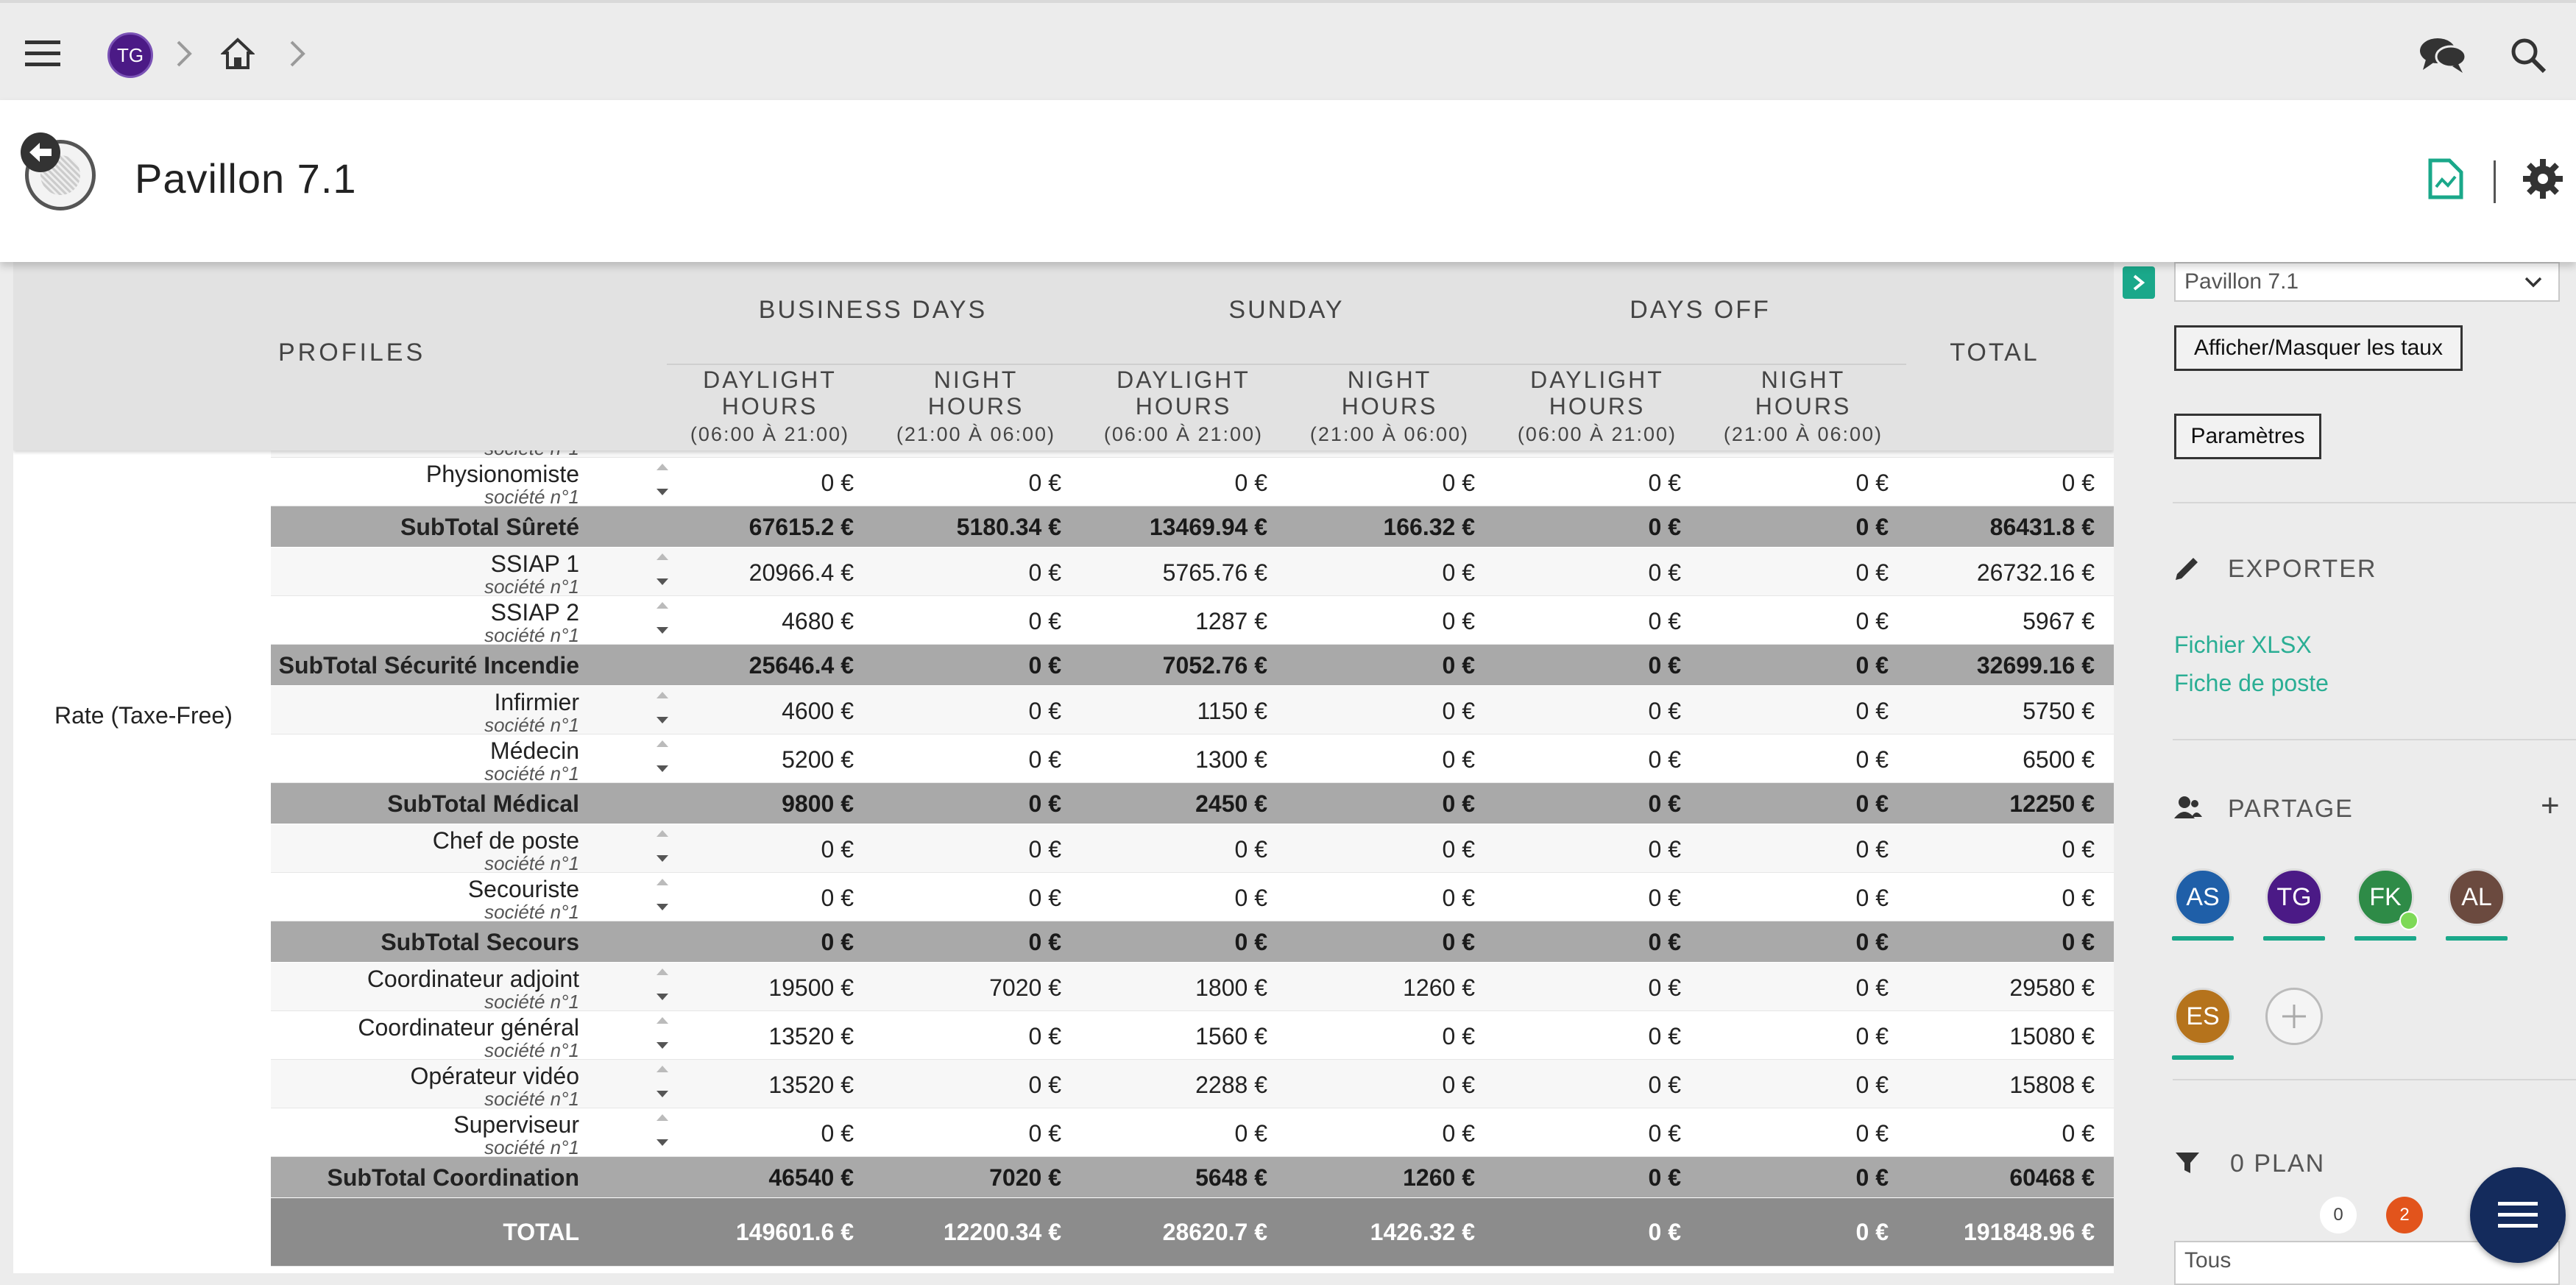 This screenshot has height=1285, width=2576. Describe the element at coordinates (2247, 437) in the screenshot. I see `settings-button: Paramètres` at that location.